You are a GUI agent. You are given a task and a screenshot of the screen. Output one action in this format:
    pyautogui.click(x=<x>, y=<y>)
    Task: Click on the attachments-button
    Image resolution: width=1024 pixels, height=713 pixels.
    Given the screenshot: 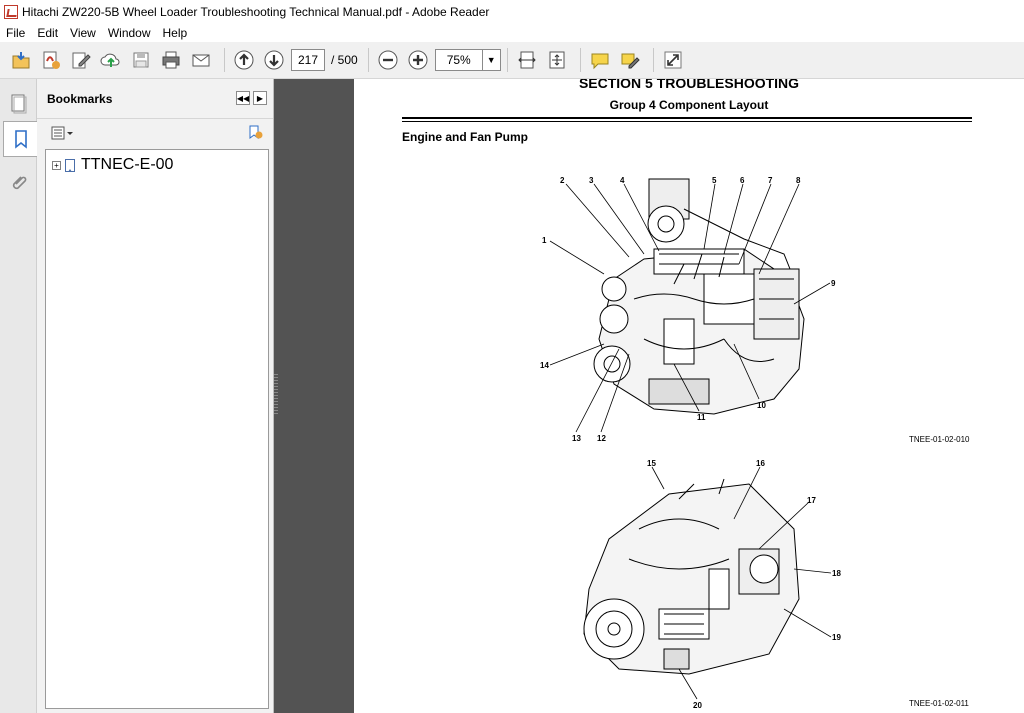 What is the action you would take?
    pyautogui.click(x=18, y=183)
    